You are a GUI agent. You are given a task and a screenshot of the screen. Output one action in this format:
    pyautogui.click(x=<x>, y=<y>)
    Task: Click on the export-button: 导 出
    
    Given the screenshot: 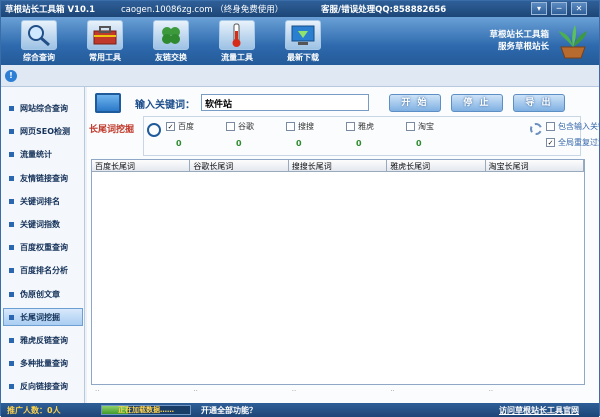 What is the action you would take?
    pyautogui.click(x=539, y=103)
    